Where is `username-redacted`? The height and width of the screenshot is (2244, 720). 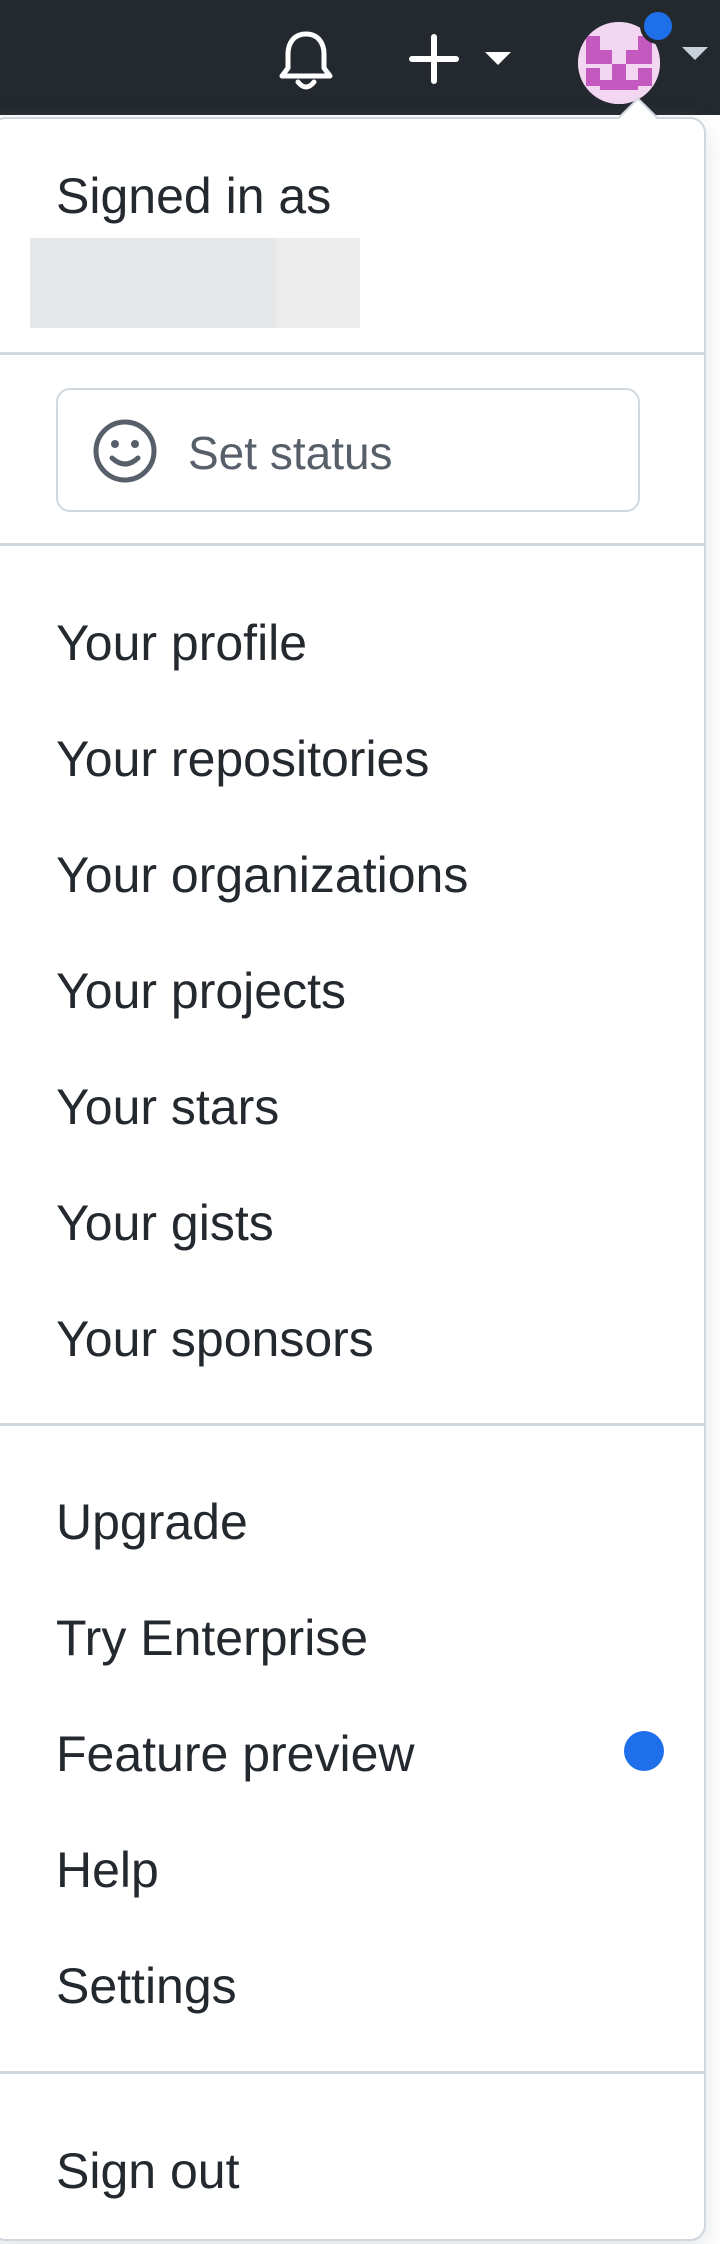
username-redacted is located at coordinates (195, 283).